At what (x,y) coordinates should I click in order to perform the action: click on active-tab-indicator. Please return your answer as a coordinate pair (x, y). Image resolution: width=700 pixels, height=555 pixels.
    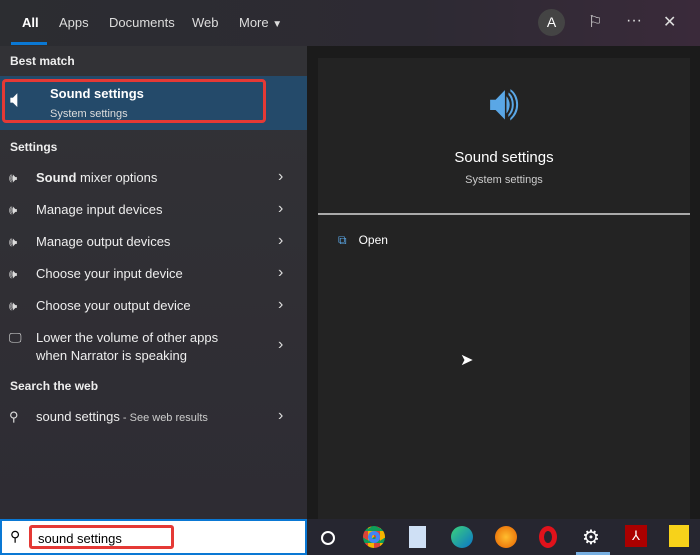
    Looking at the image, I should click on (29, 43).